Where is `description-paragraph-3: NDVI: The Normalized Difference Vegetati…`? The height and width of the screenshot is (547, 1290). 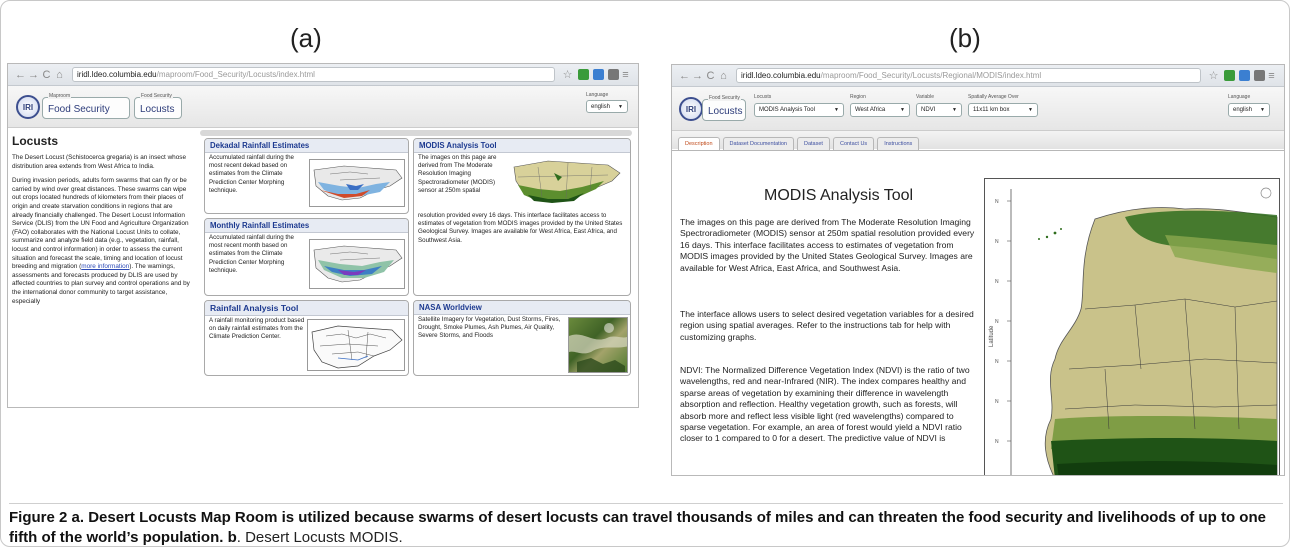 description-paragraph-3: NDVI: The Normalized Difference Vegetati… is located at coordinates (825, 404).